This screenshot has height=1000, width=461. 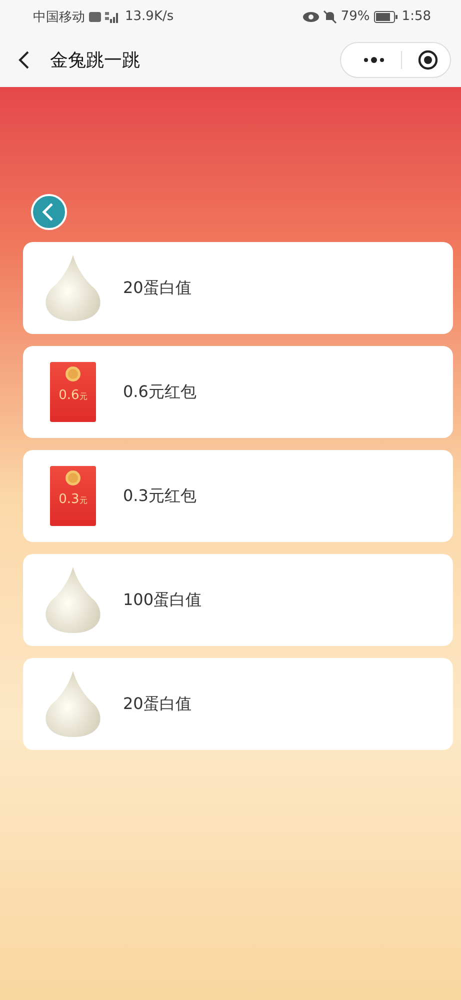 What do you see at coordinates (355, 16) in the screenshot?
I see `battery-percent: 79%` at bounding box center [355, 16].